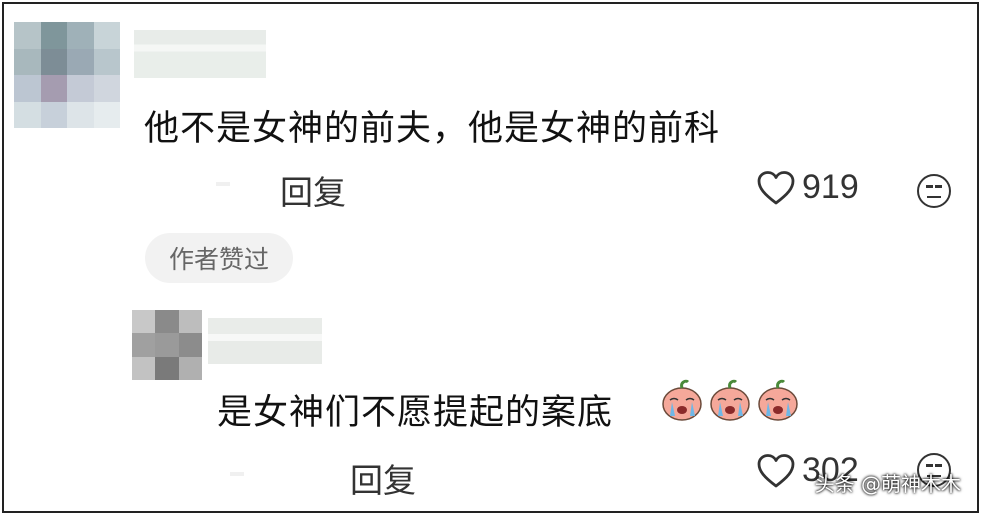  Describe the element at coordinates (432, 129) in the screenshot. I see `comment-text: 他不是女神的前夫，他是女神的前科` at that location.